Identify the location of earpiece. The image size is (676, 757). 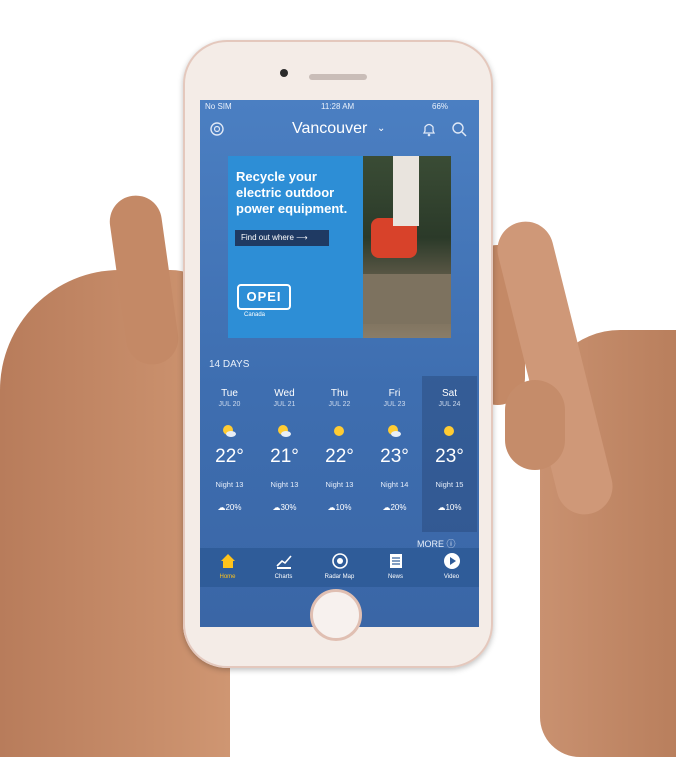
(338, 77).